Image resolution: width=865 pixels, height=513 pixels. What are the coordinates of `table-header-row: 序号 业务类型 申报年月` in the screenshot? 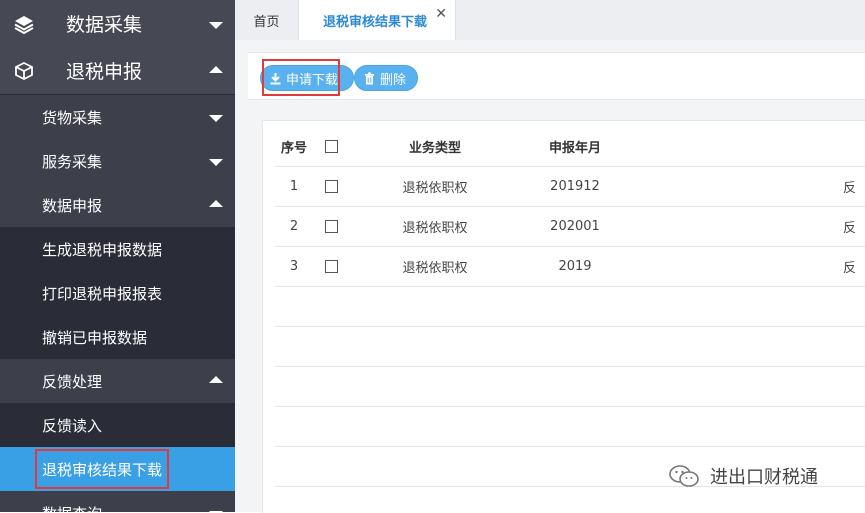 It's located at (570, 146).